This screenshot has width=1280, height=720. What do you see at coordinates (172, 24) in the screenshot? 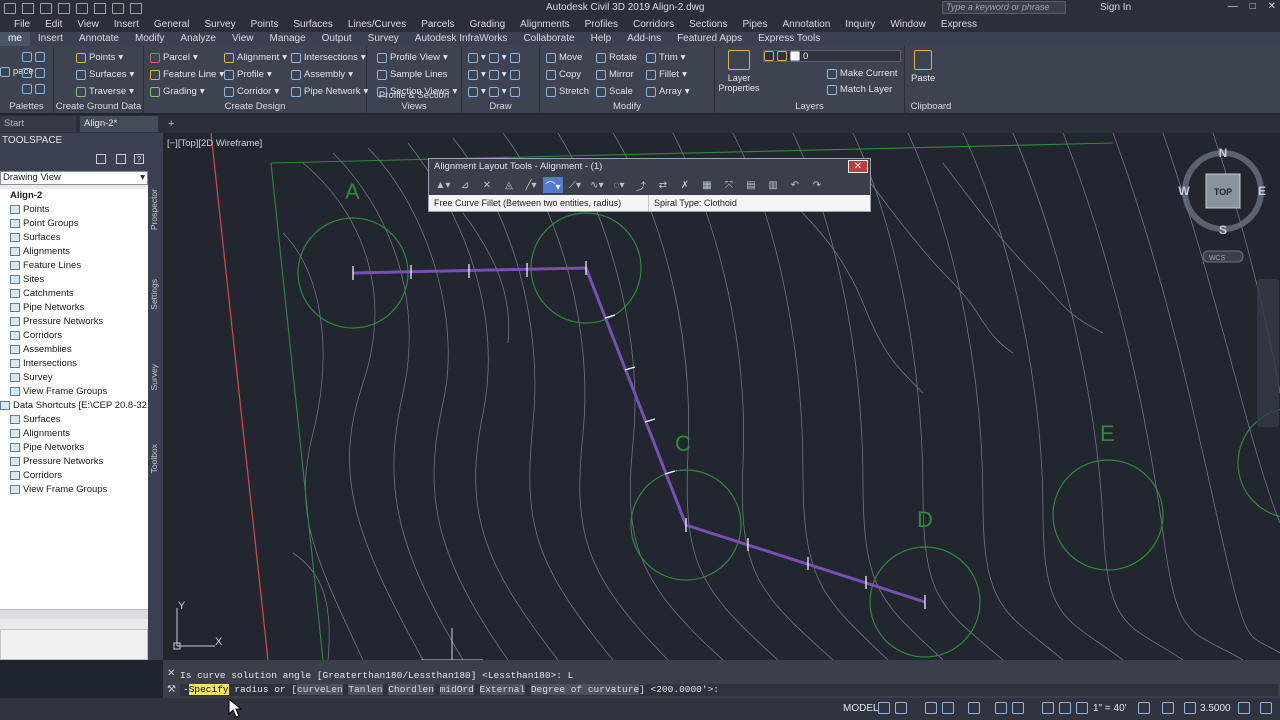
I see `menu-general: General` at bounding box center [172, 24].